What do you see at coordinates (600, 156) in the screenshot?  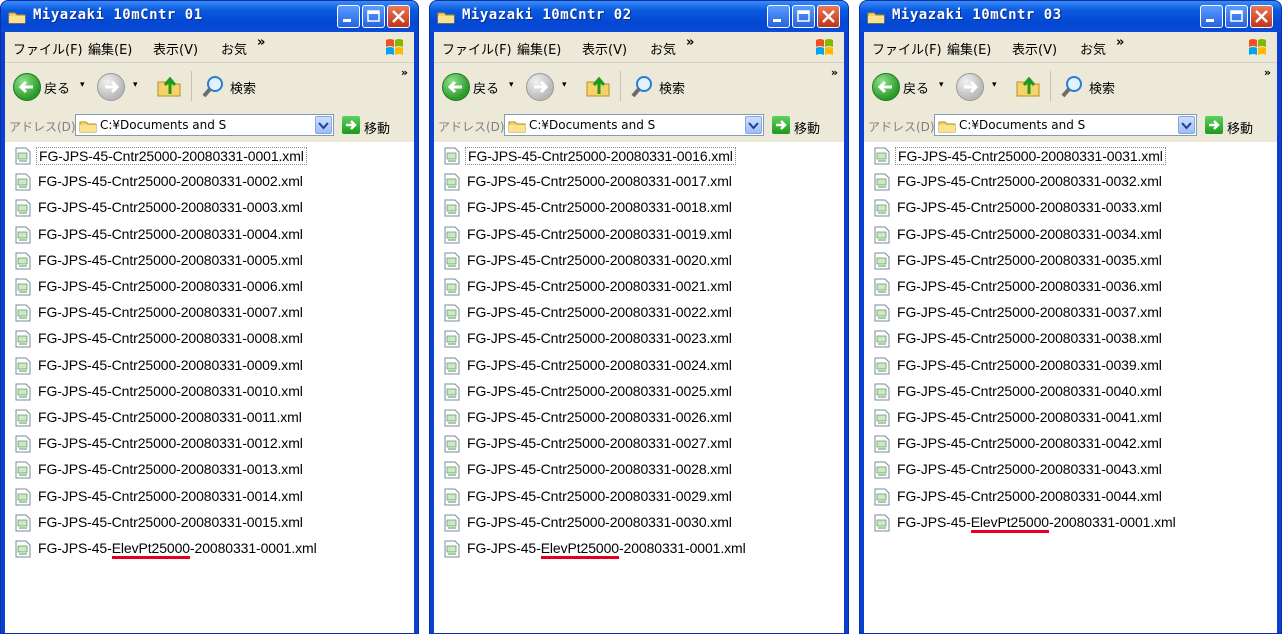 I see `file-name: FG-JPS-45-Cntr25000-20080331-0016.xml` at bounding box center [600, 156].